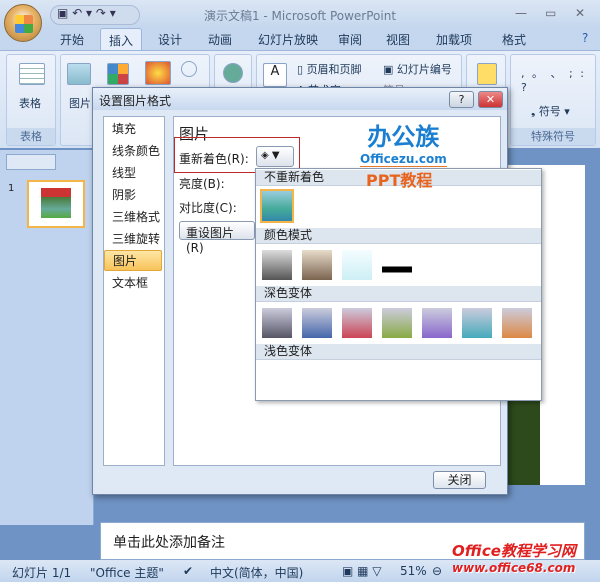  I want to click on watermark-text: Office教程学习网, so click(514, 551).